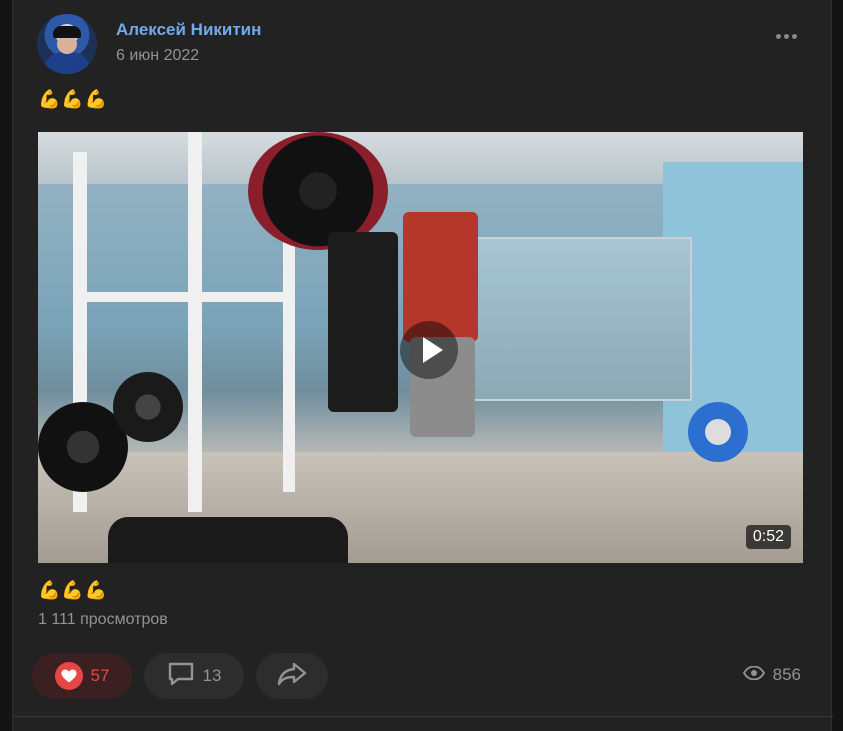 The width and height of the screenshot is (843, 731). I want to click on comment-button: 13, so click(194, 676).